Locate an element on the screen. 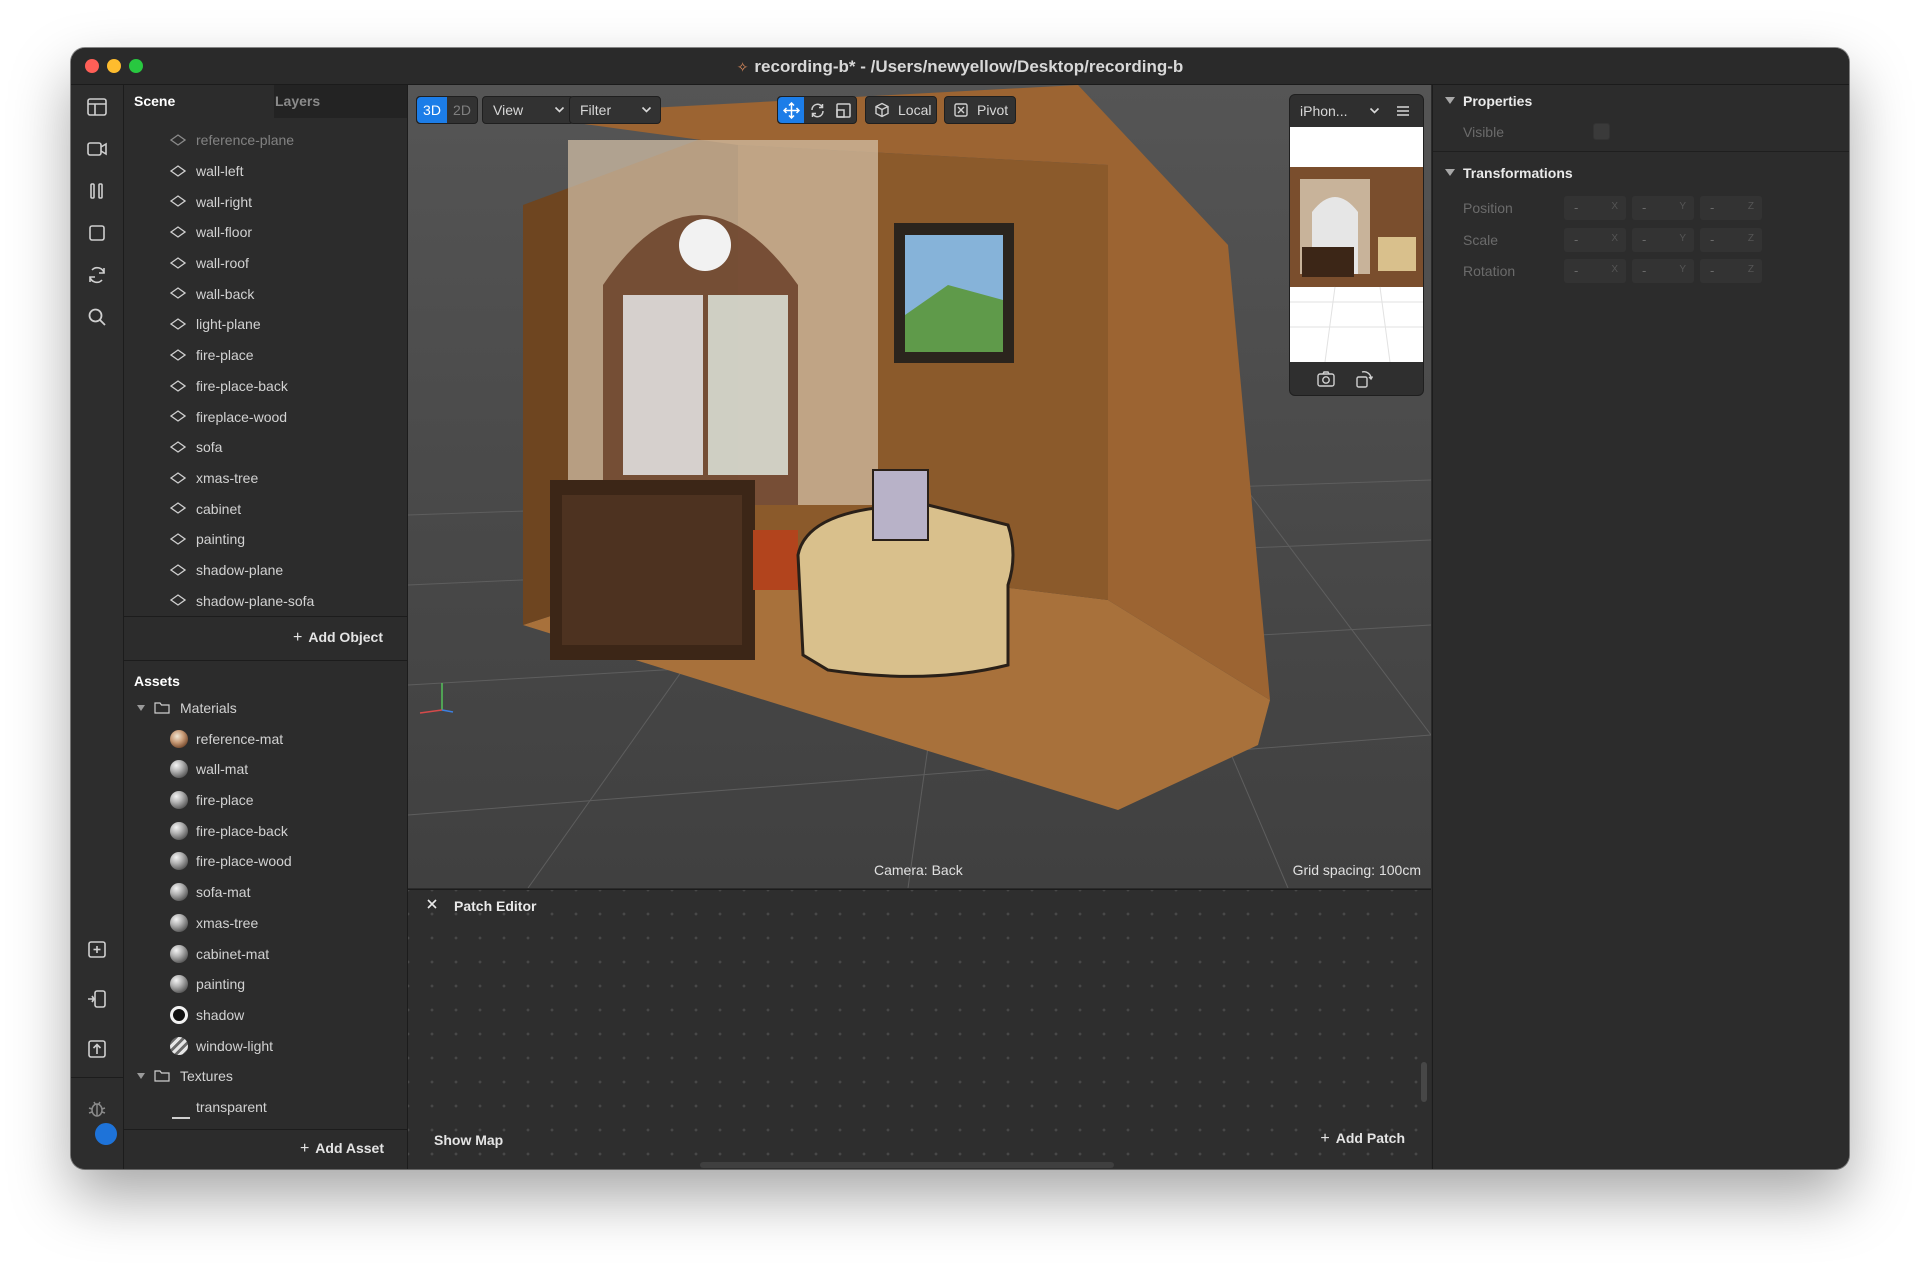  scene-object-row: fireplace-wood is located at coordinates (265, 416).